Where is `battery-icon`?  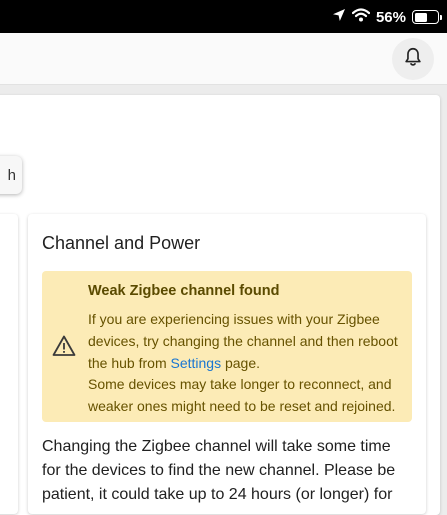
battery-icon is located at coordinates (427, 17).